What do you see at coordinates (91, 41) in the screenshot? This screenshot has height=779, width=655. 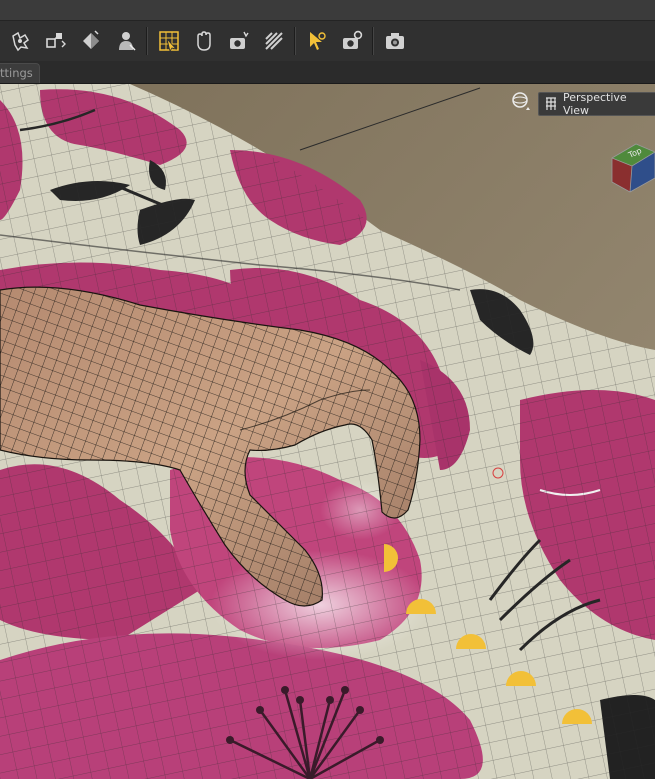 I see `surface-selection-icon` at bounding box center [91, 41].